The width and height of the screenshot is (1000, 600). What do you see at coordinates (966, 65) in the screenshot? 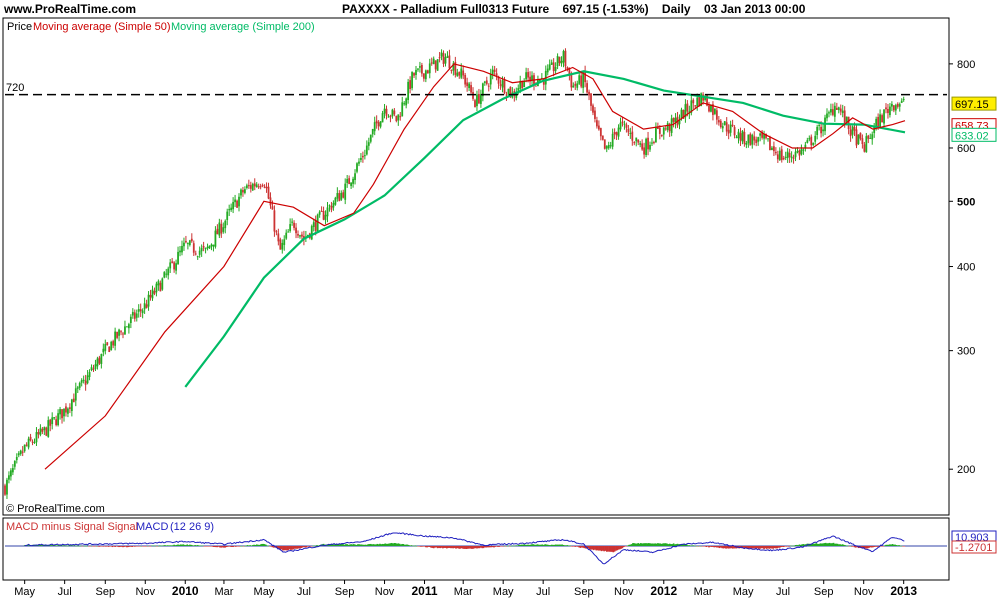
I see `y-tick-label: 800` at bounding box center [966, 65].